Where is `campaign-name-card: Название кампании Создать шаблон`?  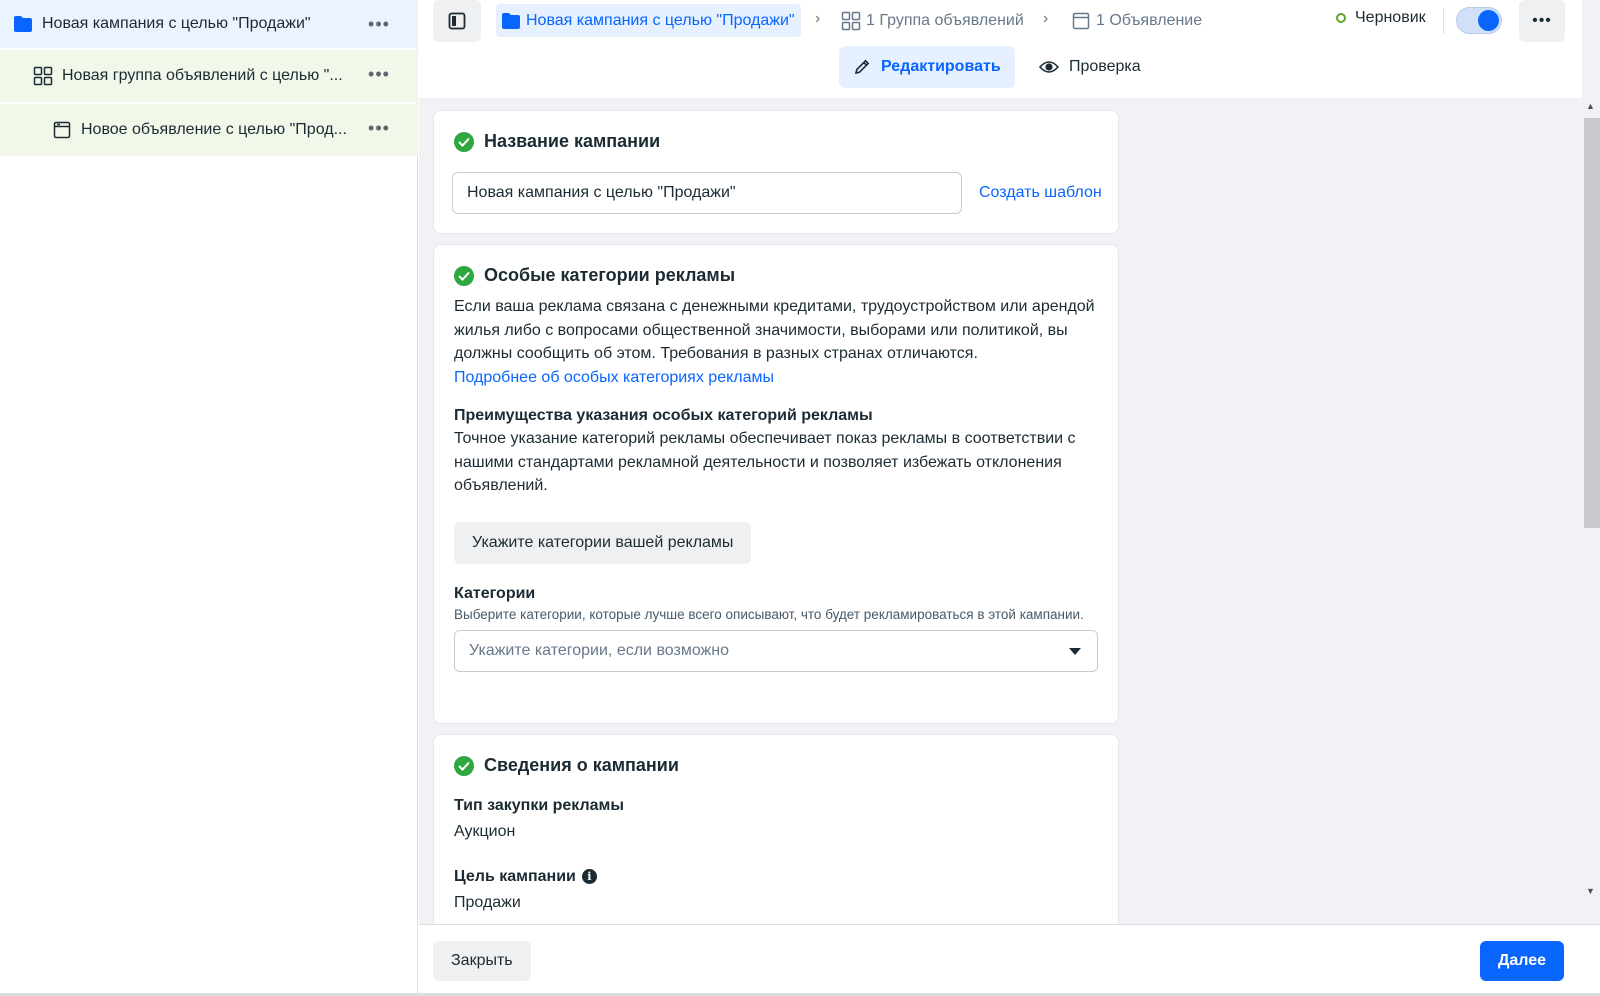
campaign-name-card: Название кампании Создать шаблон is located at coordinates (776, 172).